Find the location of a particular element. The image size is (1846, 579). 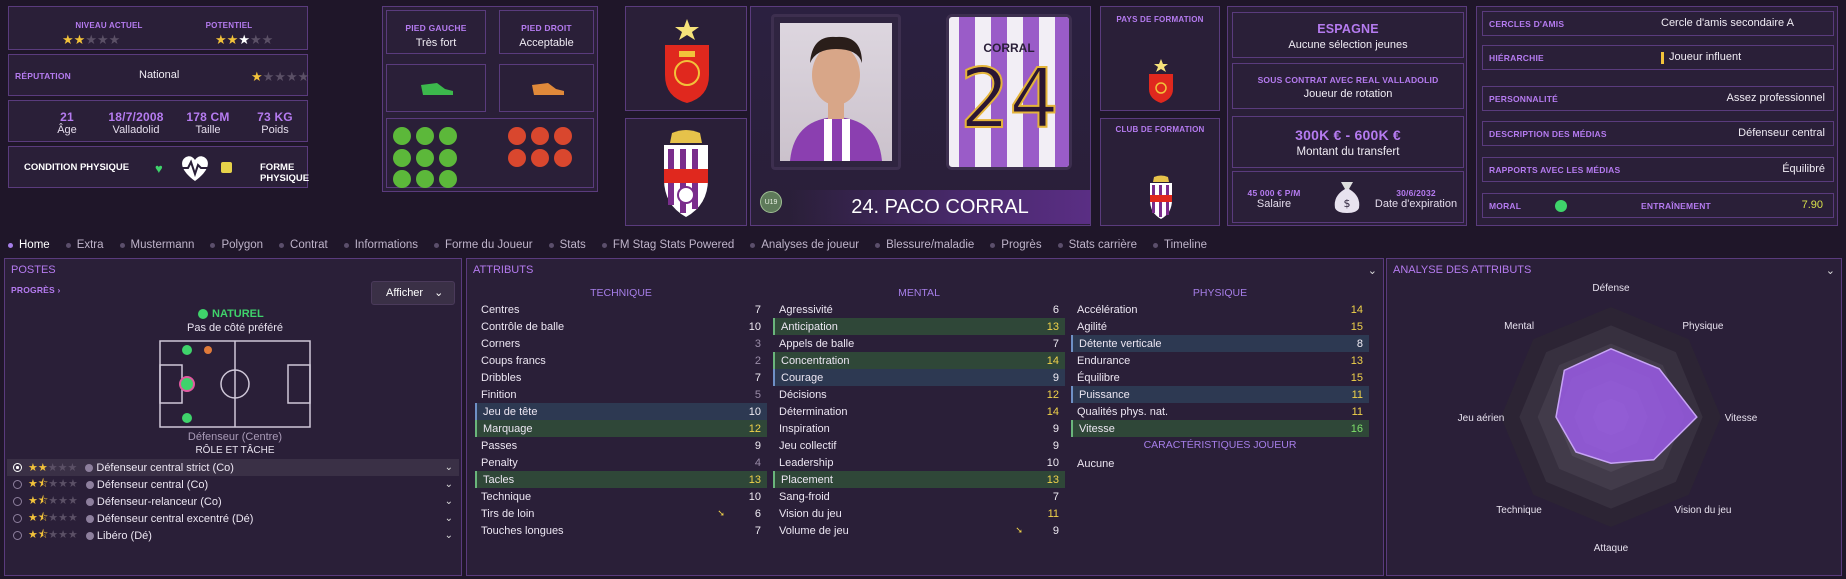

role-row: ★★★★★ Défenseur central strict (Co) ⌄ is located at coordinates (233, 467).